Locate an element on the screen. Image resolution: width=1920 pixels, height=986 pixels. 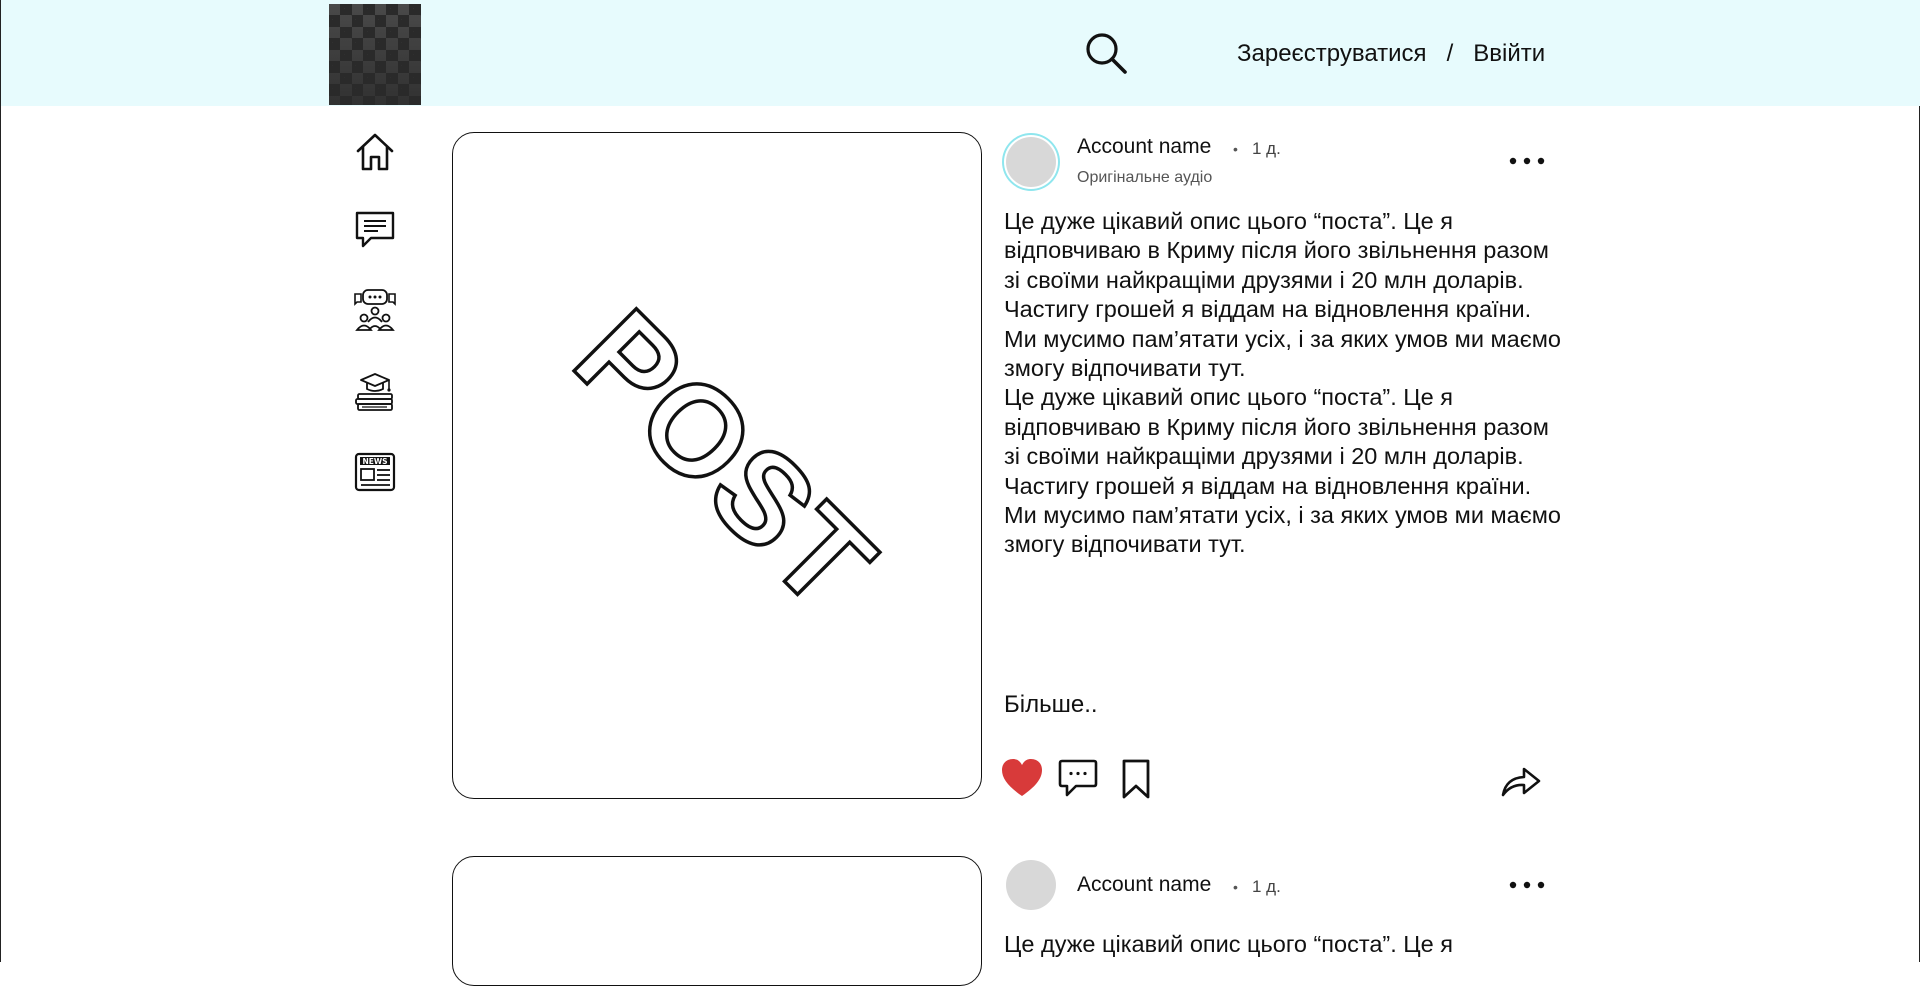
post-image-text: POST is located at coordinates (724, 460).